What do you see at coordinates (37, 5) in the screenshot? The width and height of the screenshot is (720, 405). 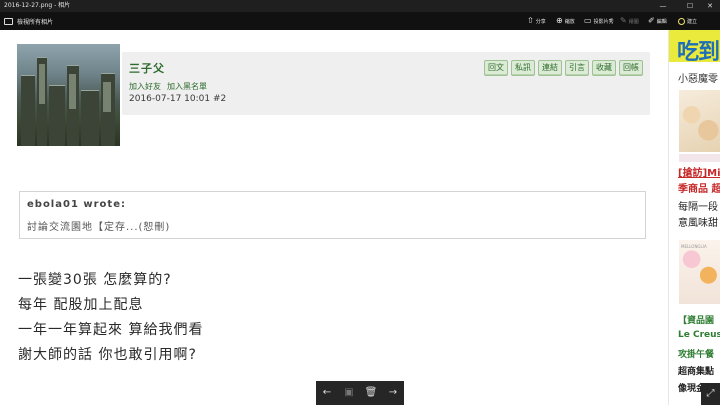 I see `window-title: 2016-12-27.png - 相片` at bounding box center [37, 5].